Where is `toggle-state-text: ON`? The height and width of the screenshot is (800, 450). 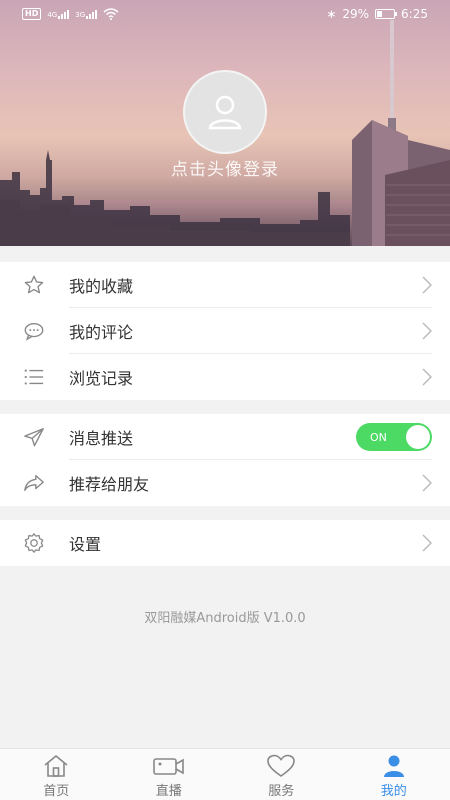 toggle-state-text: ON is located at coordinates (378, 437).